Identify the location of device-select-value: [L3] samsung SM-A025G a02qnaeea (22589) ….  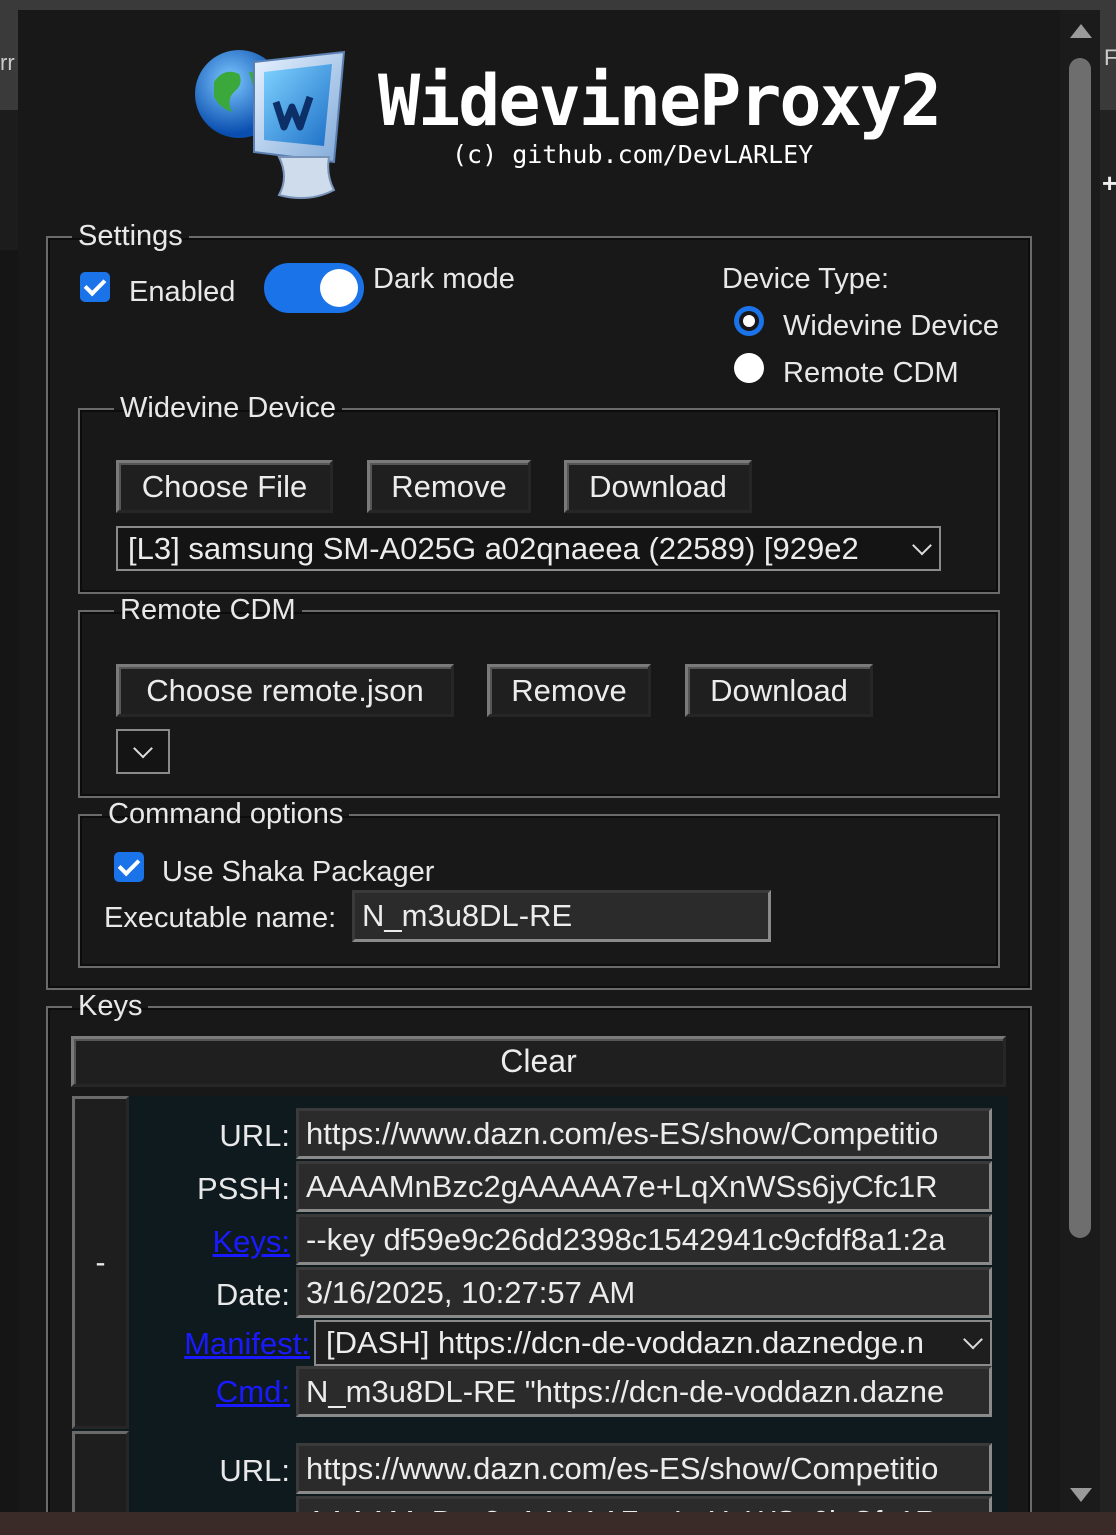
(493, 548).